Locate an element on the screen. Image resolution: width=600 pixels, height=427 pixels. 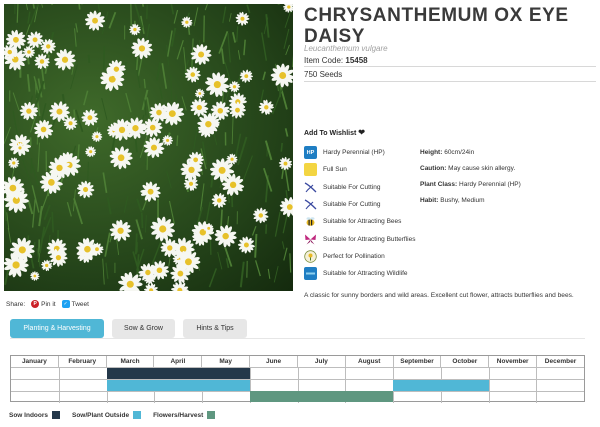
tab-hints-tips: Hints & Tips is located at coordinates (215, 328).